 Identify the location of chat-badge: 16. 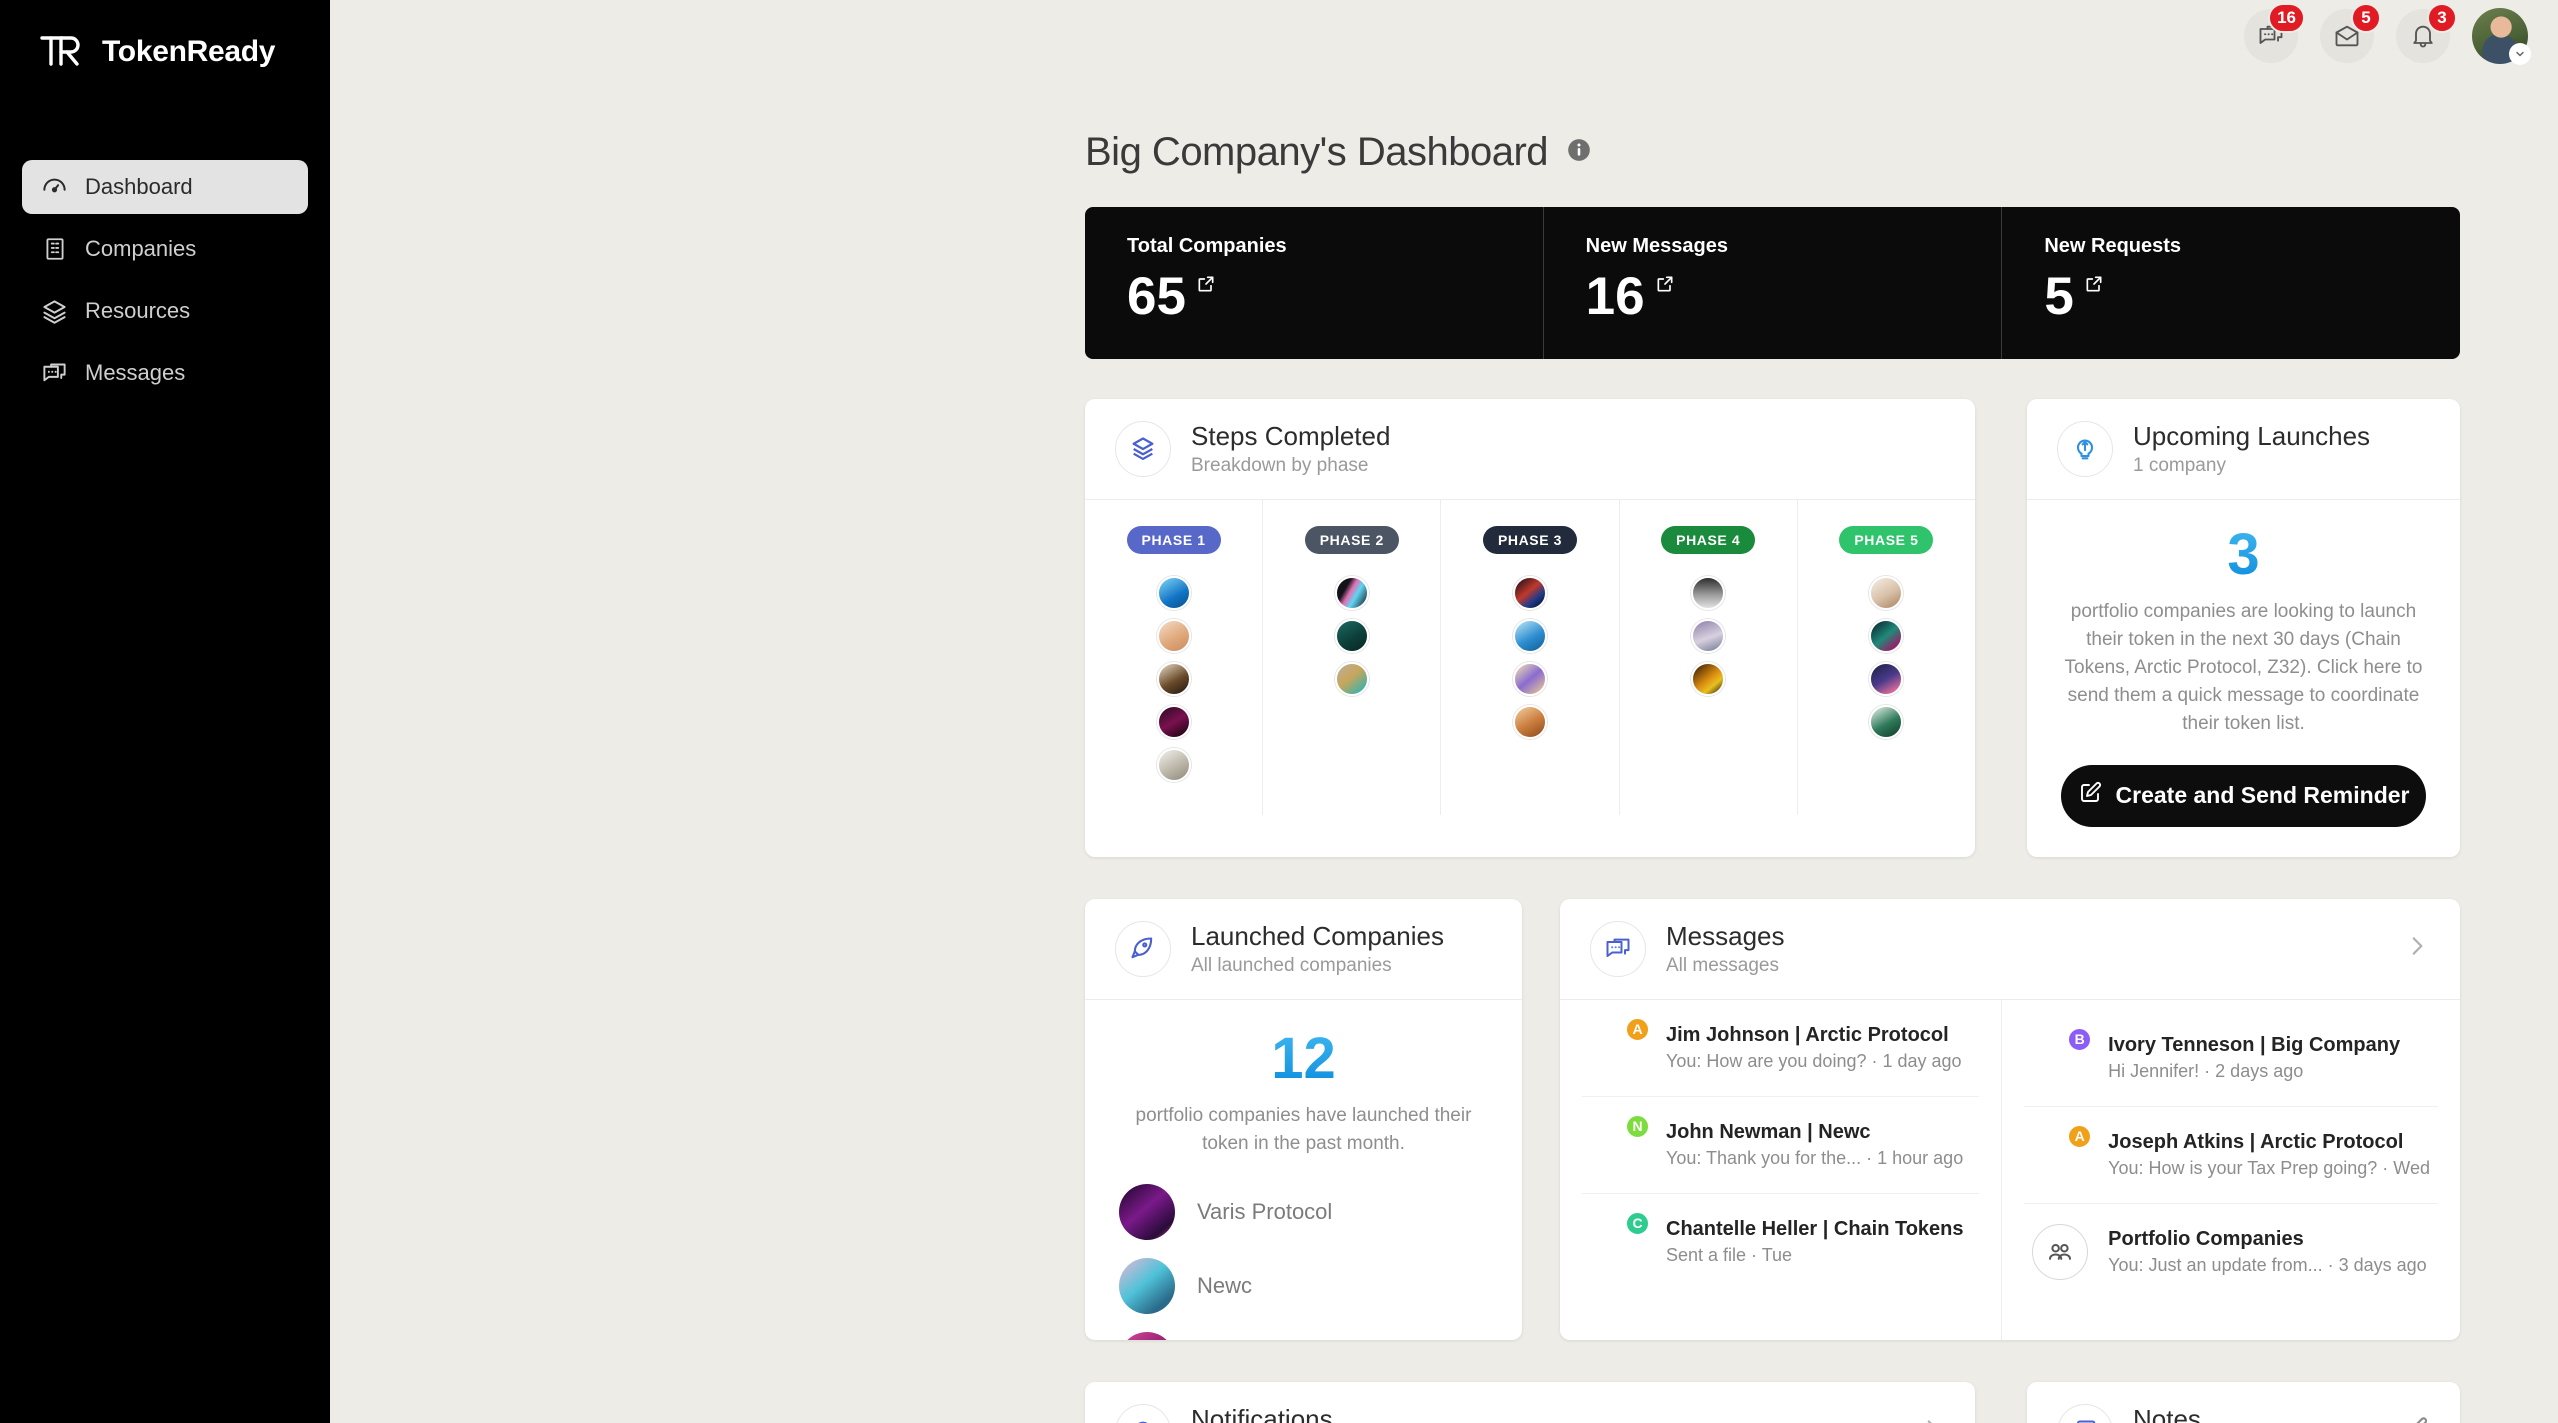
(2286, 18).